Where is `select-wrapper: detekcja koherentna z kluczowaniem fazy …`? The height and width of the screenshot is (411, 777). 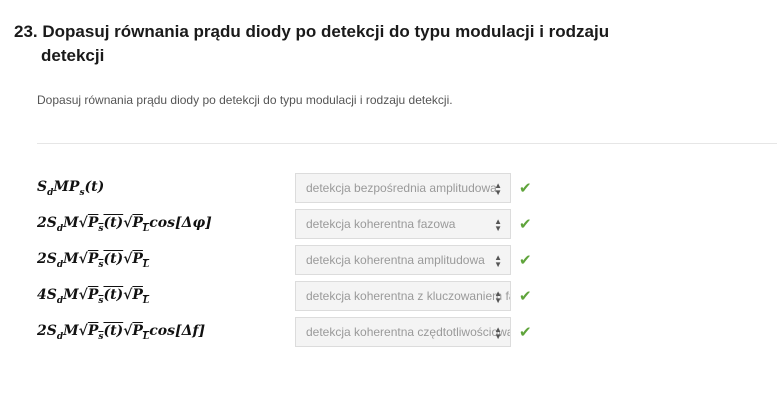 select-wrapper: detekcja koherentna z kluczowaniem fazy … is located at coordinates (403, 296).